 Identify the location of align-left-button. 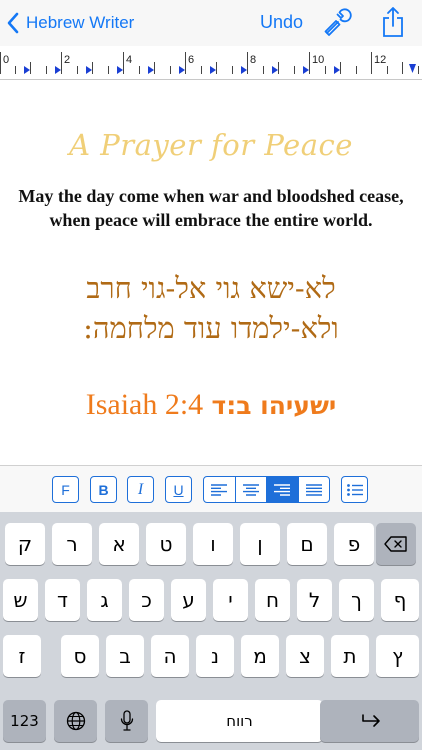
(220, 489).